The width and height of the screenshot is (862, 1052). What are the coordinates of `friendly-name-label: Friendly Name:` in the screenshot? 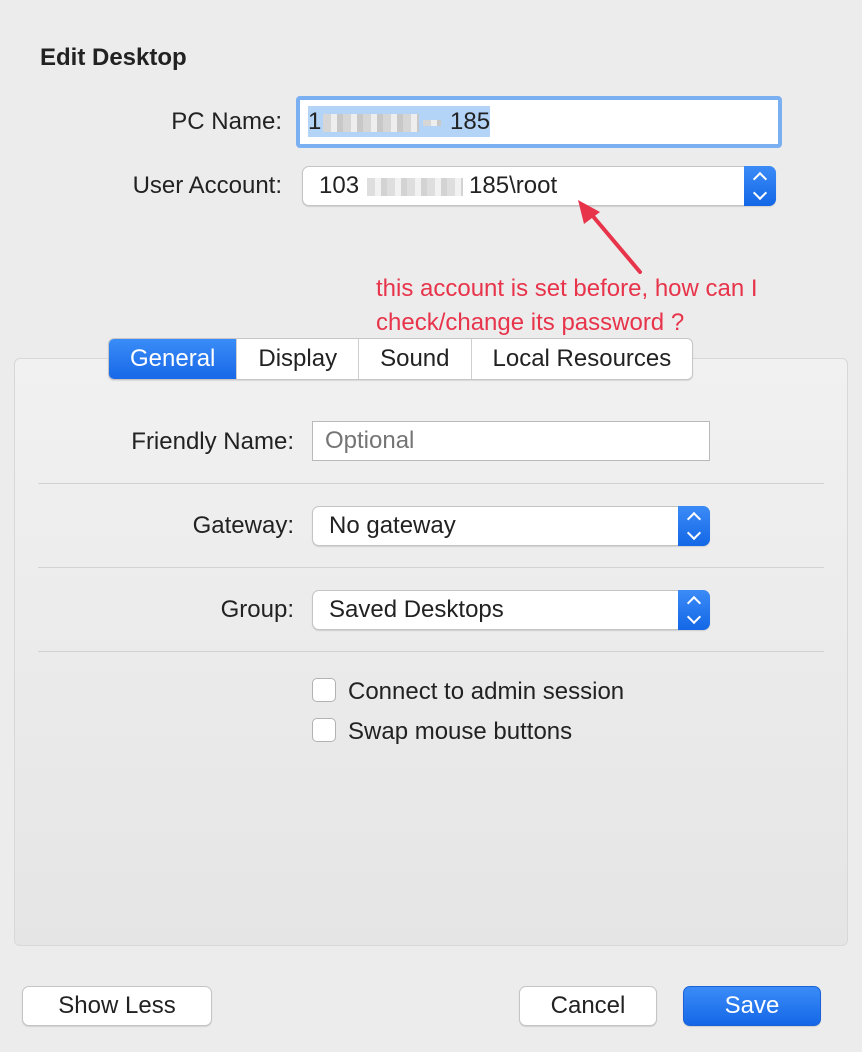 It's located at (212, 441).